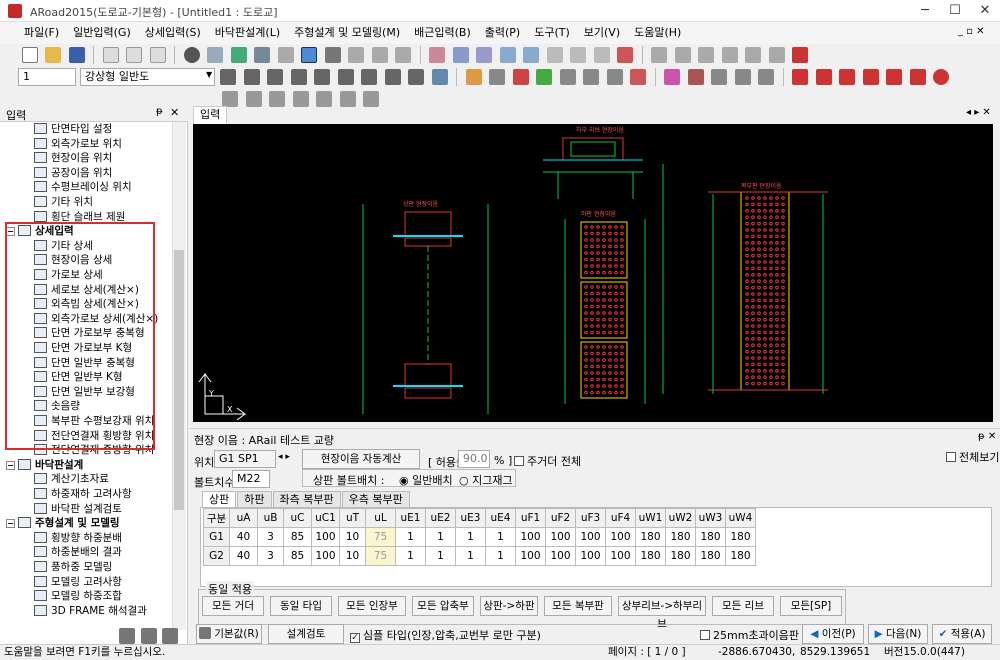  Describe the element at coordinates (275, 77) in the screenshot. I see `prev-page-icon` at that location.